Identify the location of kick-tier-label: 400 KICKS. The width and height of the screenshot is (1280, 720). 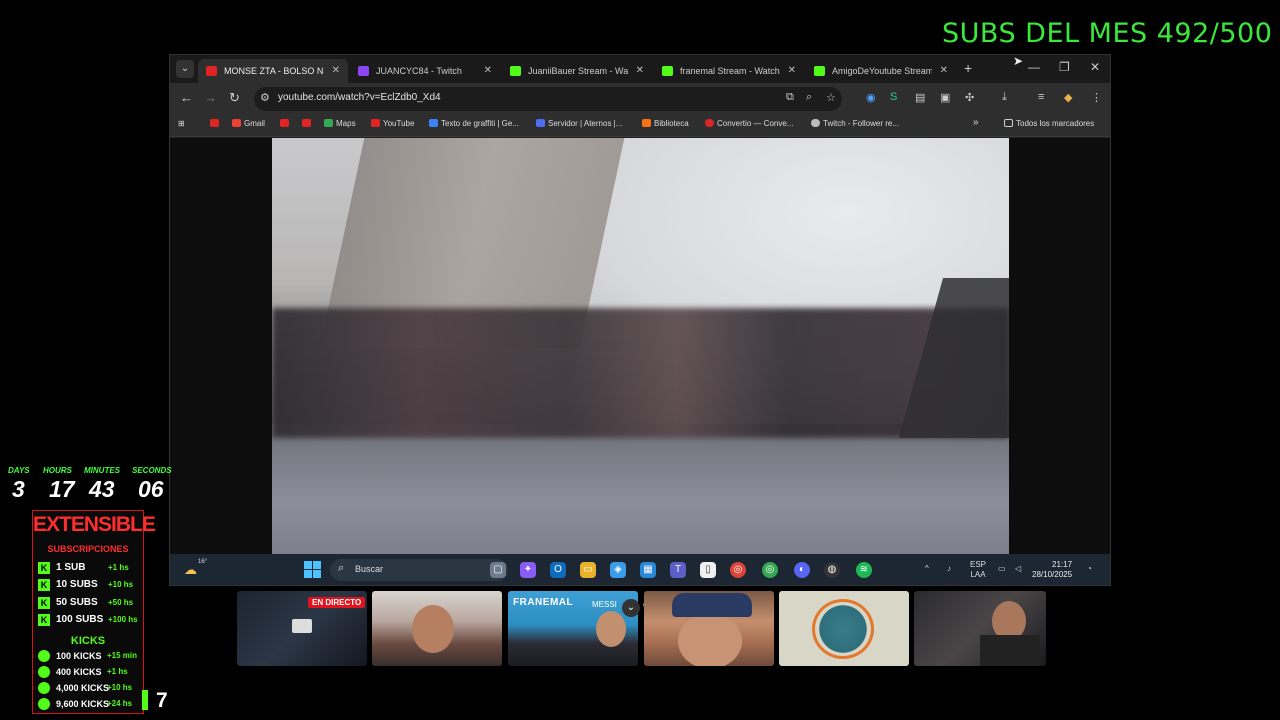
(79, 672).